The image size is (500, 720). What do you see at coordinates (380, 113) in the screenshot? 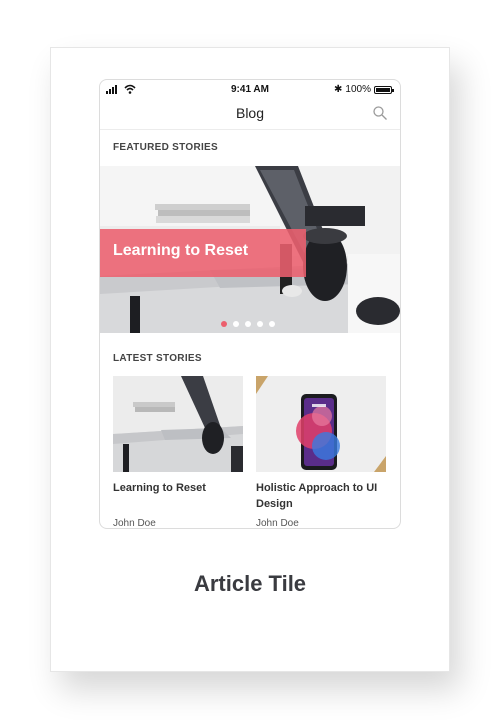
I see `search-icon` at bounding box center [380, 113].